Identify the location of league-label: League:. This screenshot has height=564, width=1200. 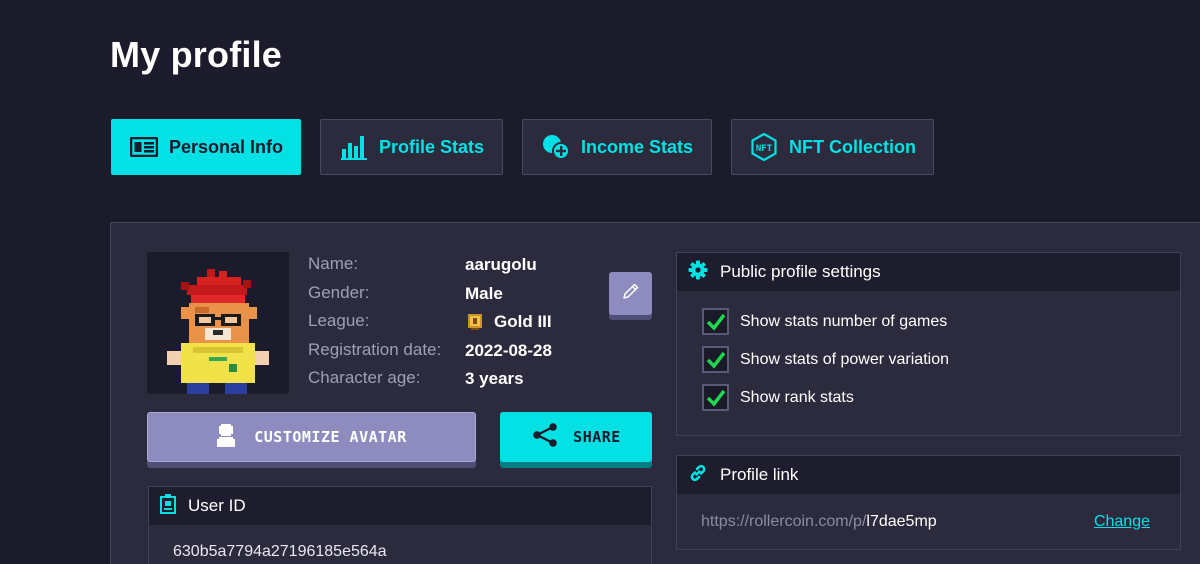
(339, 321).